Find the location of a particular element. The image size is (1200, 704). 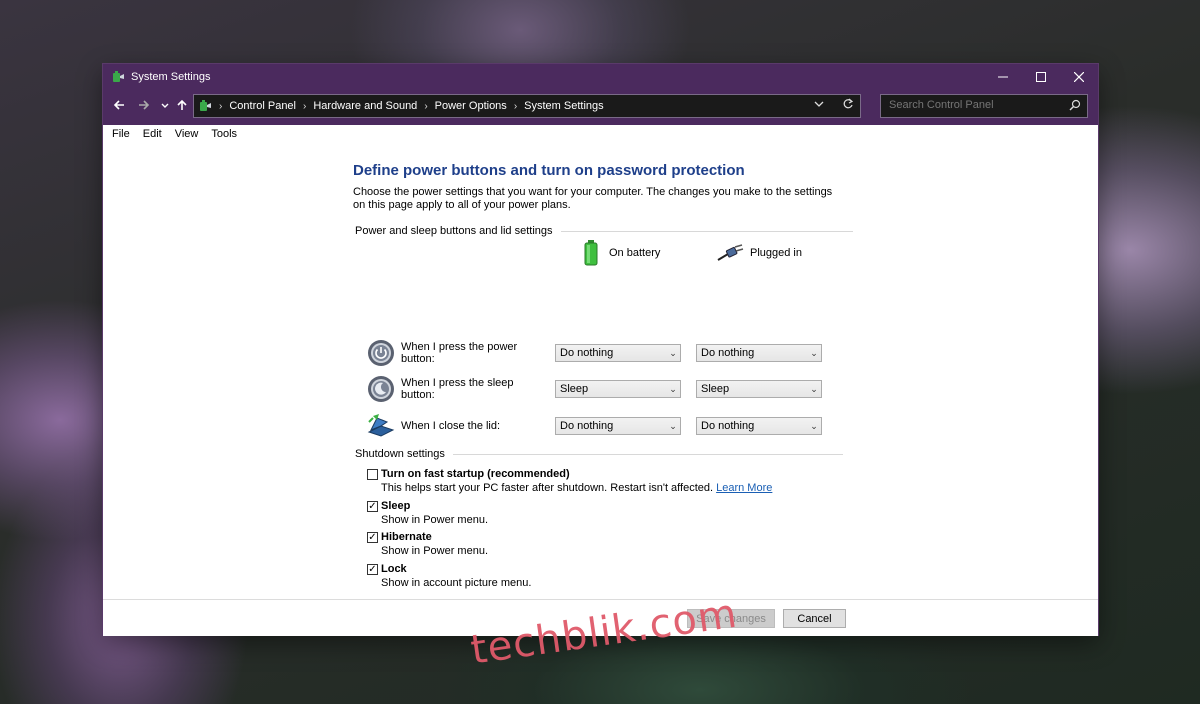

menu-tools: Tools is located at coordinates (224, 134).